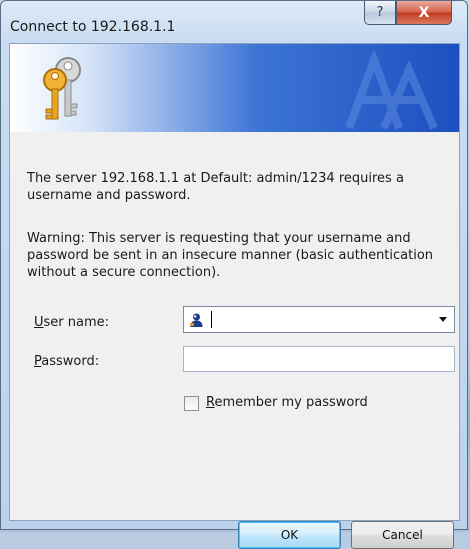 This screenshot has height=549, width=470. I want to click on username-label-text: ser name:, so click(76, 322).